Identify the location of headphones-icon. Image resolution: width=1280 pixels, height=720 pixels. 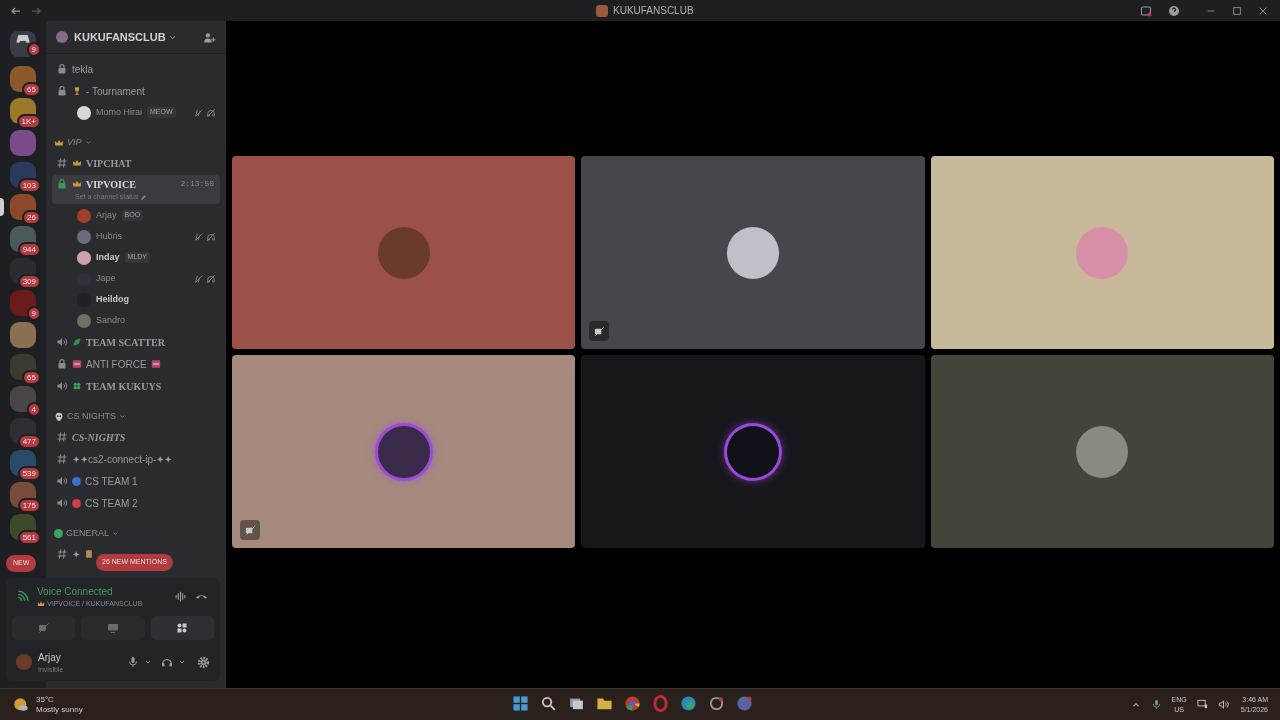
(167, 662).